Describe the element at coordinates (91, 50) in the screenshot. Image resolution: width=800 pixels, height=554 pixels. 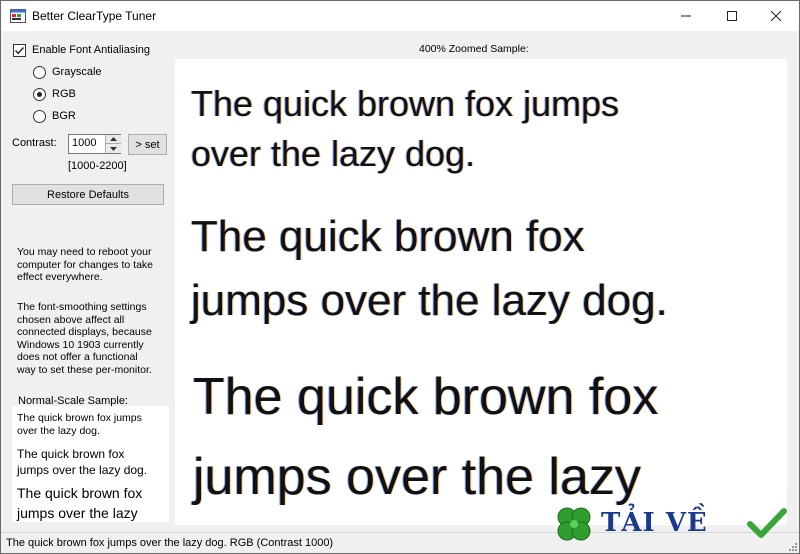
I see `antialias-label: Enable Font Antialiasing` at that location.